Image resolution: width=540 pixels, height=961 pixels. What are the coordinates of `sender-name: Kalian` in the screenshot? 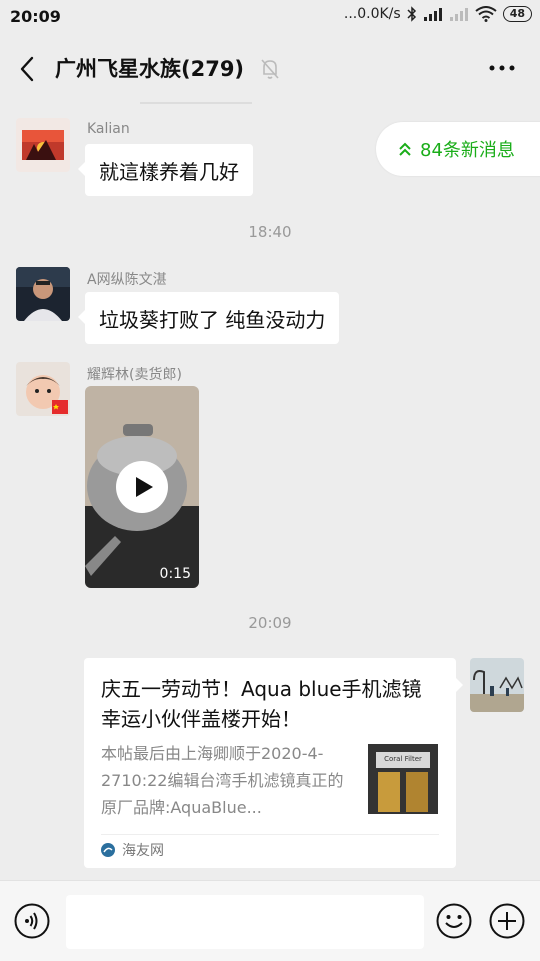 It's located at (108, 129).